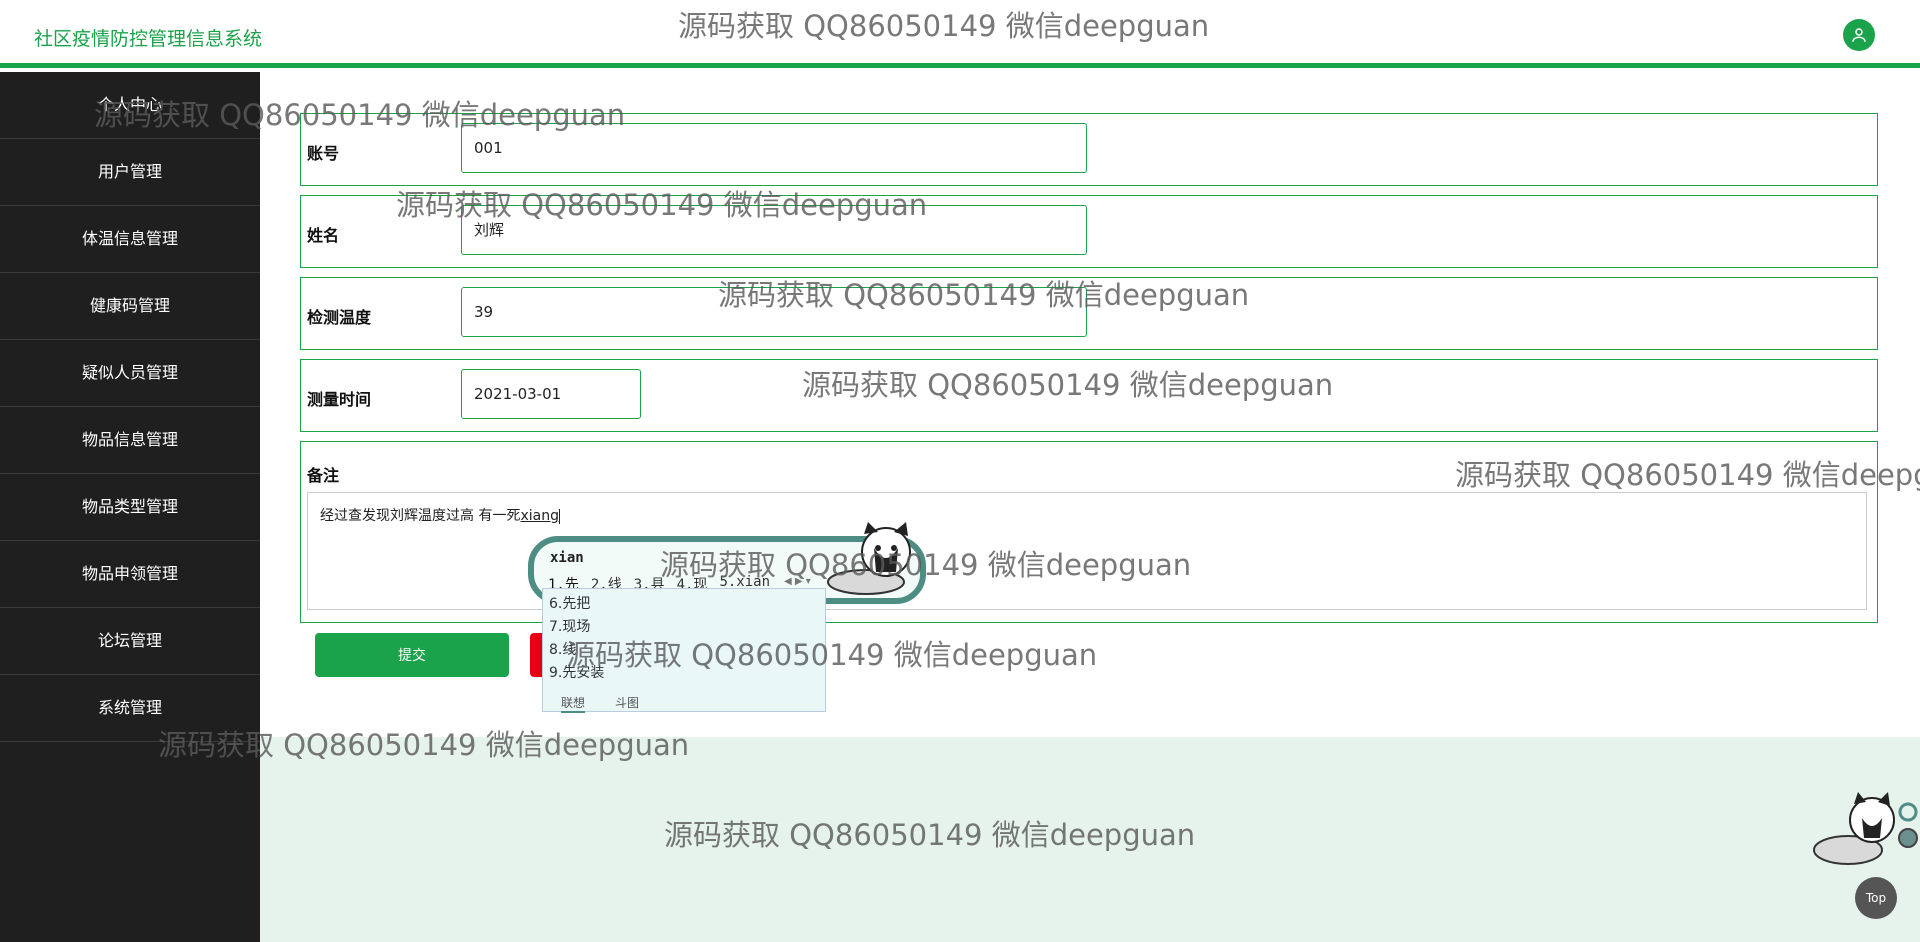 The width and height of the screenshot is (1920, 942). I want to click on temperature-input: 39, so click(774, 312).